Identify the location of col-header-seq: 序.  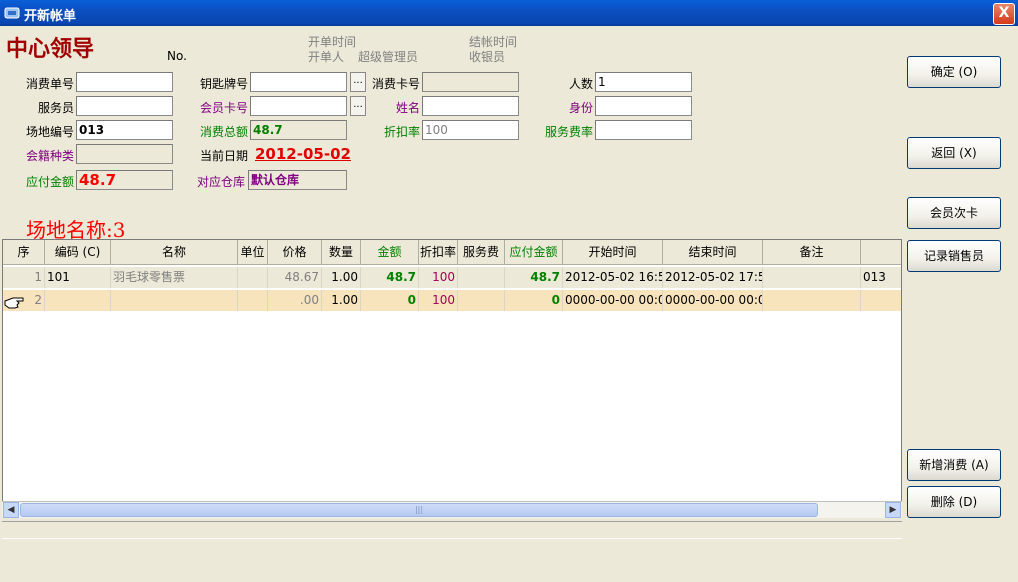
(24, 252).